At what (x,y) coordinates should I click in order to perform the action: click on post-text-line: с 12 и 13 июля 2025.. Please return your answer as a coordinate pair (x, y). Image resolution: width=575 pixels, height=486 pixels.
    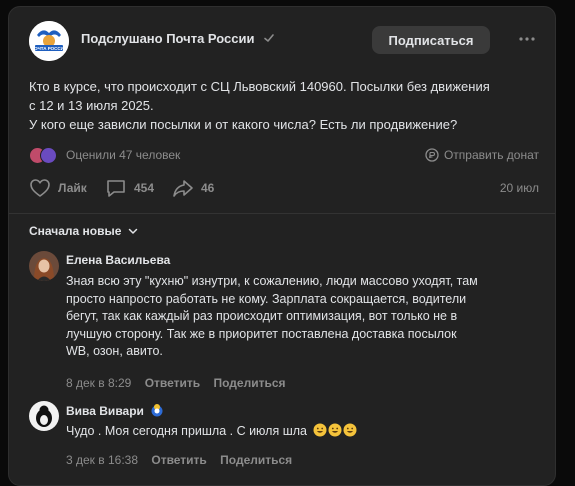
    Looking at the image, I should click on (91, 105).